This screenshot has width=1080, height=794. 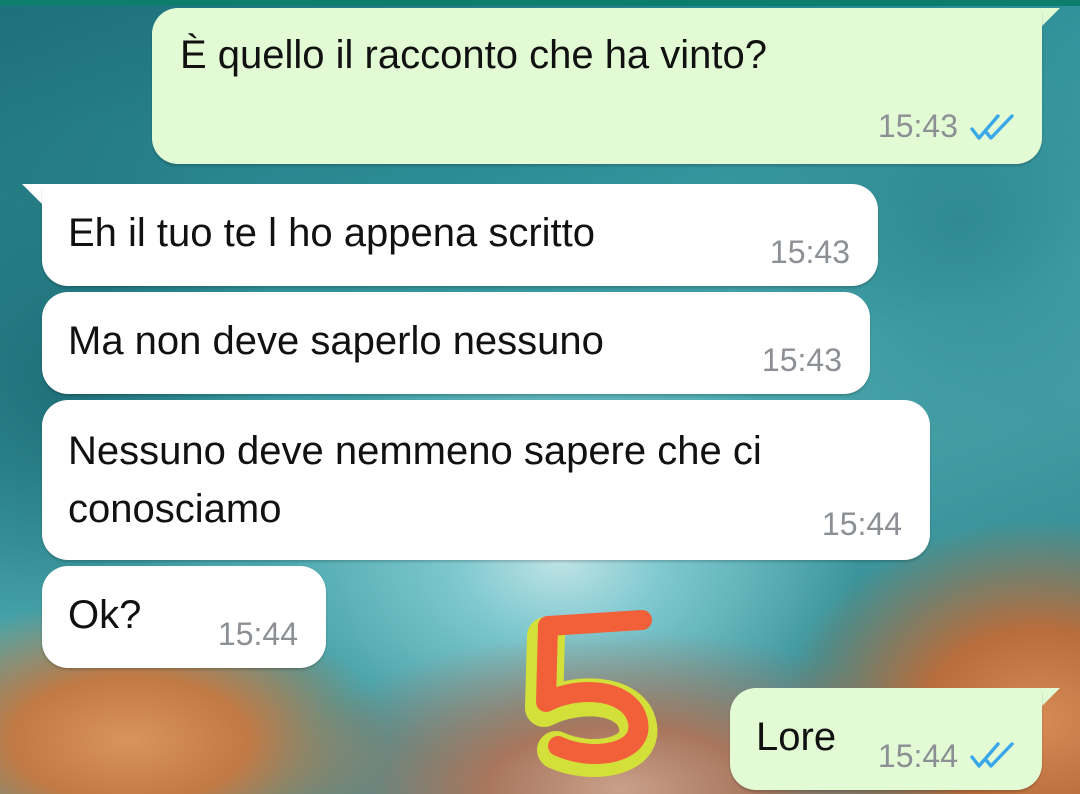 What do you see at coordinates (184, 617) in the screenshot?
I see `message-bubble-incoming: Ok? 15:44` at bounding box center [184, 617].